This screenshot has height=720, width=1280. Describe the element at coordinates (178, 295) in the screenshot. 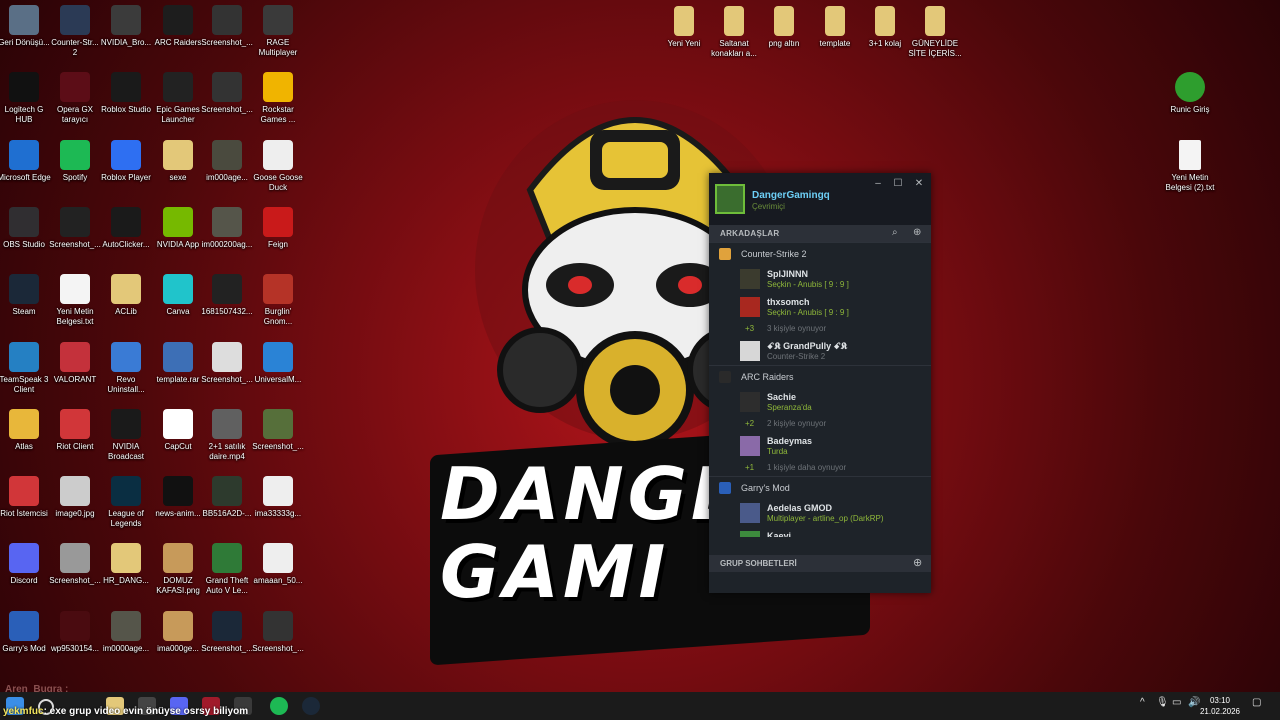

I see `desktop-icon: Canva` at that location.